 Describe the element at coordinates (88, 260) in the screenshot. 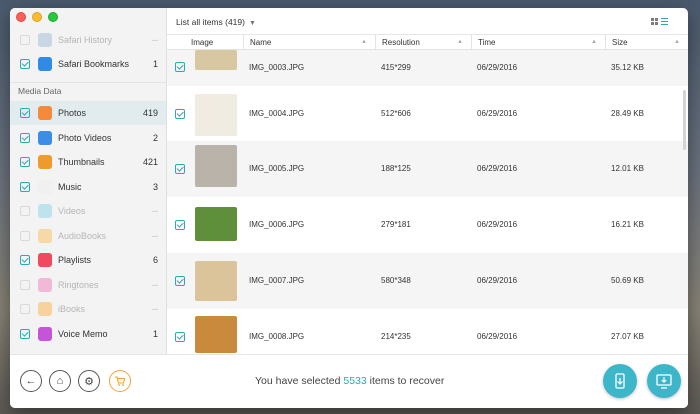

I see `sidebar-item-playlists: Playlists 6` at that location.